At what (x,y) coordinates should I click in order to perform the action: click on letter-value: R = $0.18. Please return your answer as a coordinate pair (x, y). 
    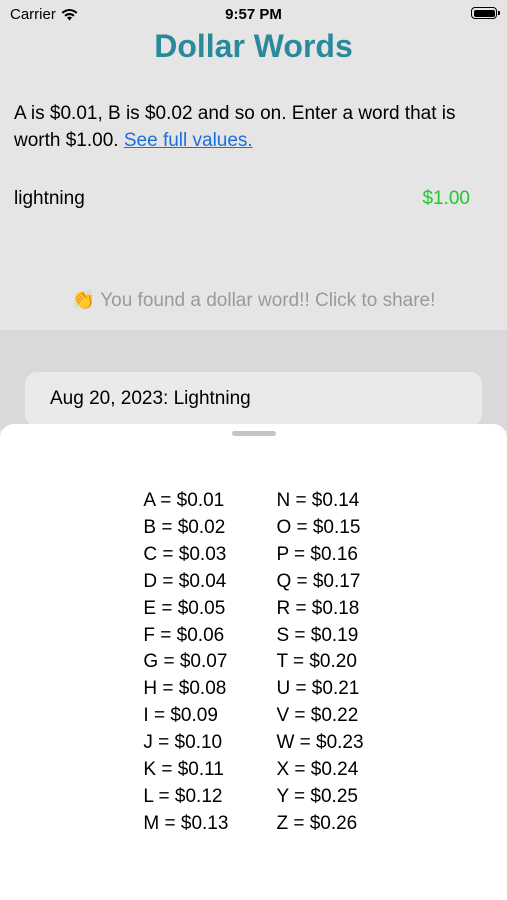
    Looking at the image, I should click on (318, 608).